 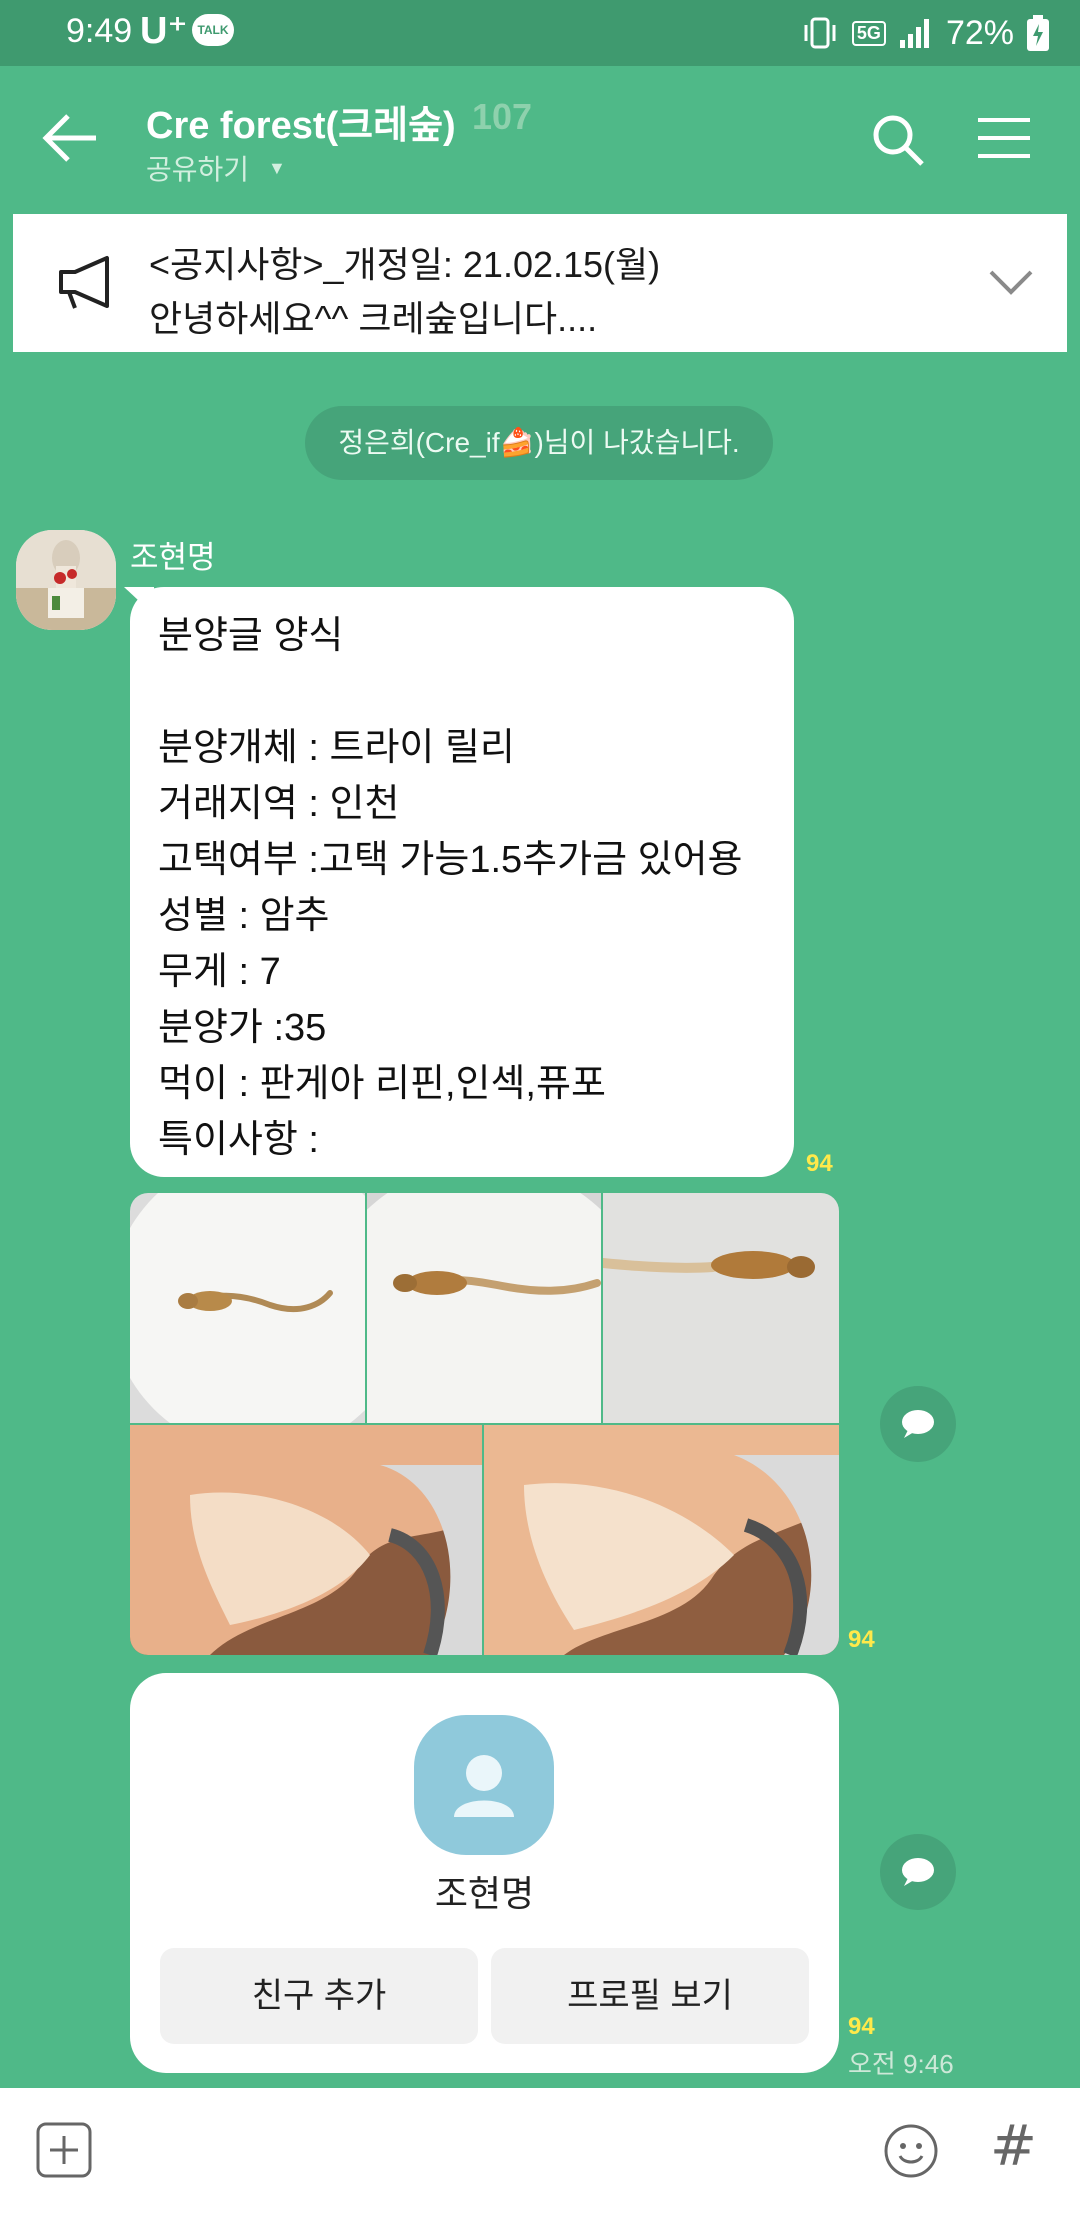 I want to click on system-message: 정은희(Cre_if🍰)님이 나갔습니다., so click(x=539, y=443).